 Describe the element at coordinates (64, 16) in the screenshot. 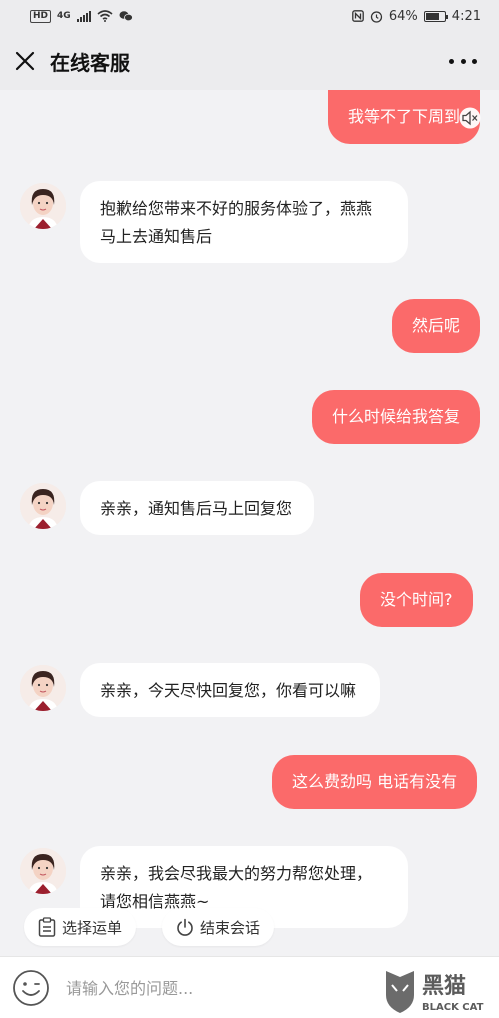

I see `network-type: 4G` at that location.